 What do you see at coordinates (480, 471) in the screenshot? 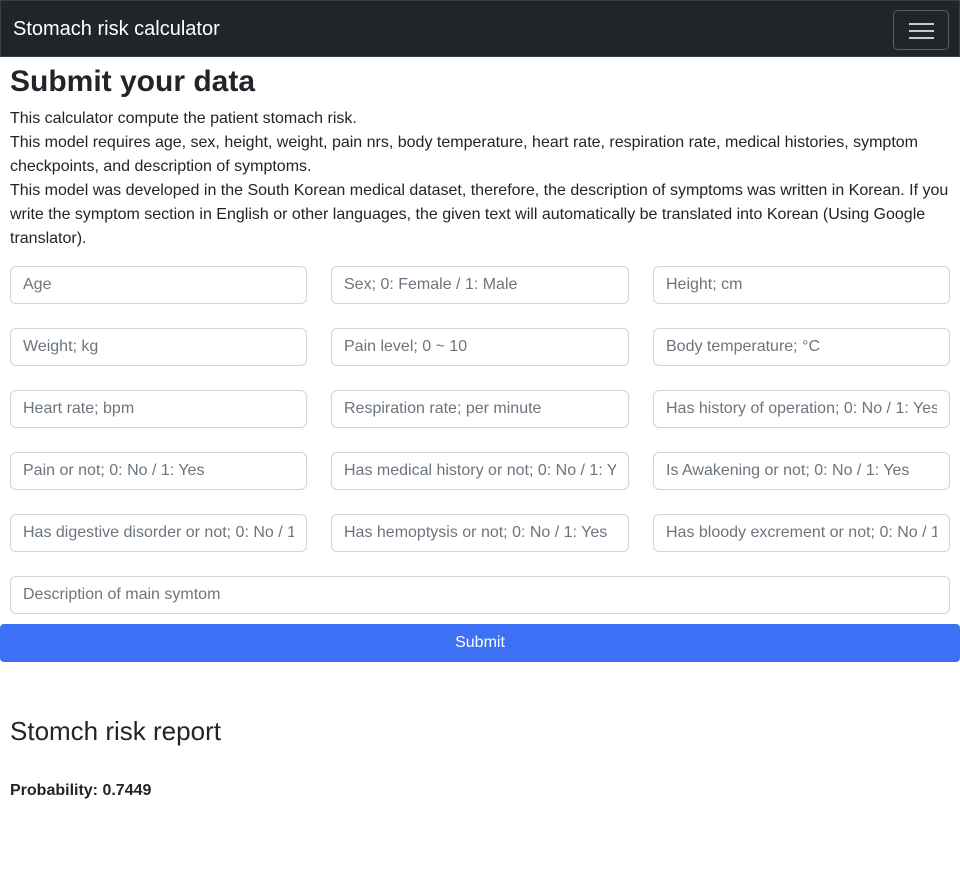
I see `medical-history-input` at bounding box center [480, 471].